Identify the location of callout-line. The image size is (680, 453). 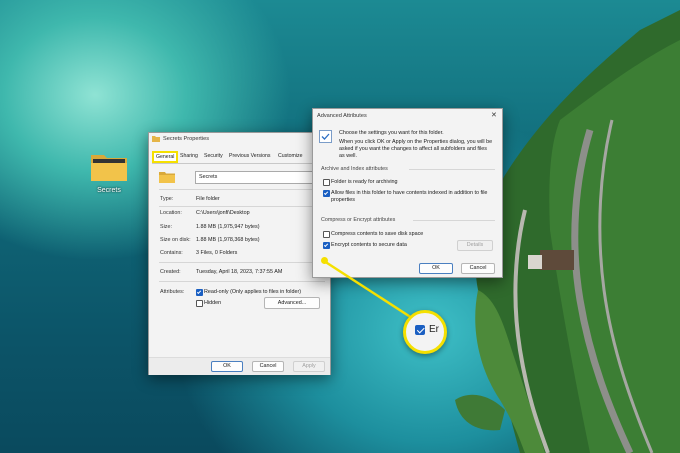
(368, 289).